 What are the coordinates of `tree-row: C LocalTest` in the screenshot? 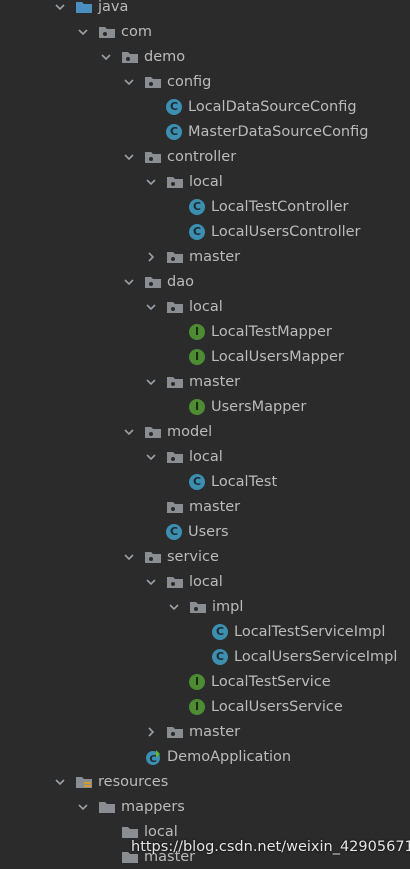 It's located at (205, 481).